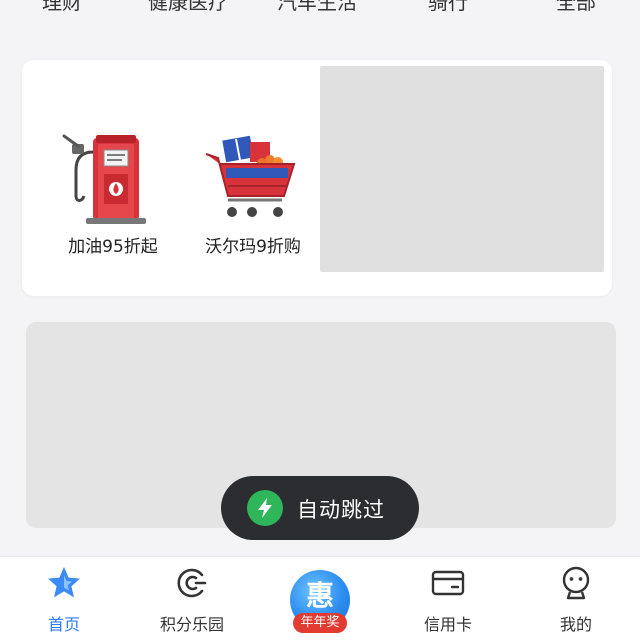  Describe the element at coordinates (191, 624) in the screenshot. I see `nav-points-label: 积分乐园` at that location.